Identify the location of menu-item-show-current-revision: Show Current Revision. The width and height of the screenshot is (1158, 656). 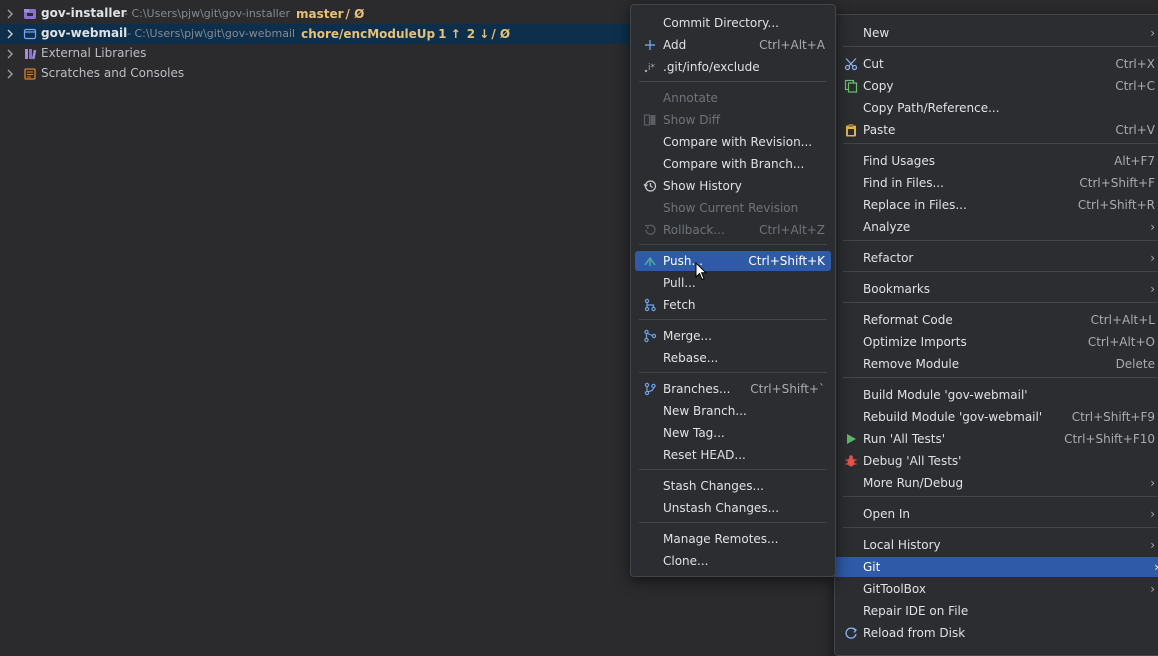
(733, 208).